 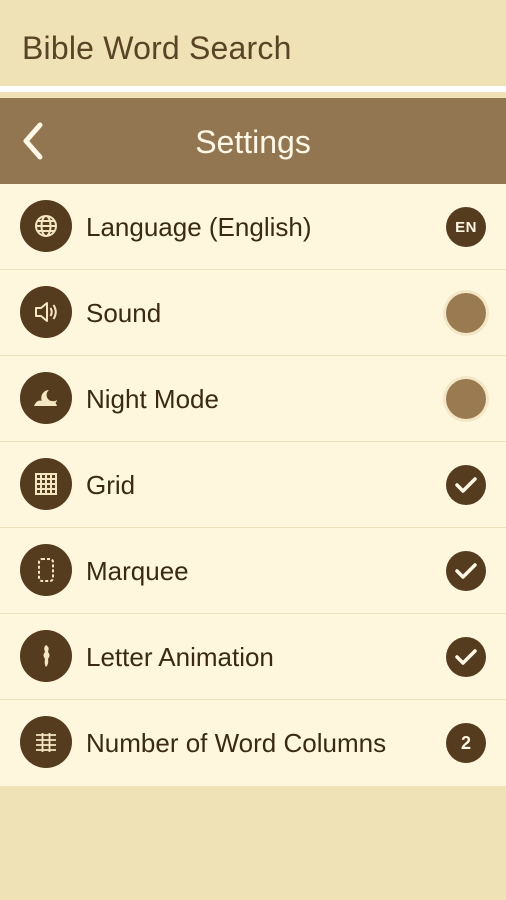 I want to click on setting-label: Letter Animation, so click(x=180, y=657).